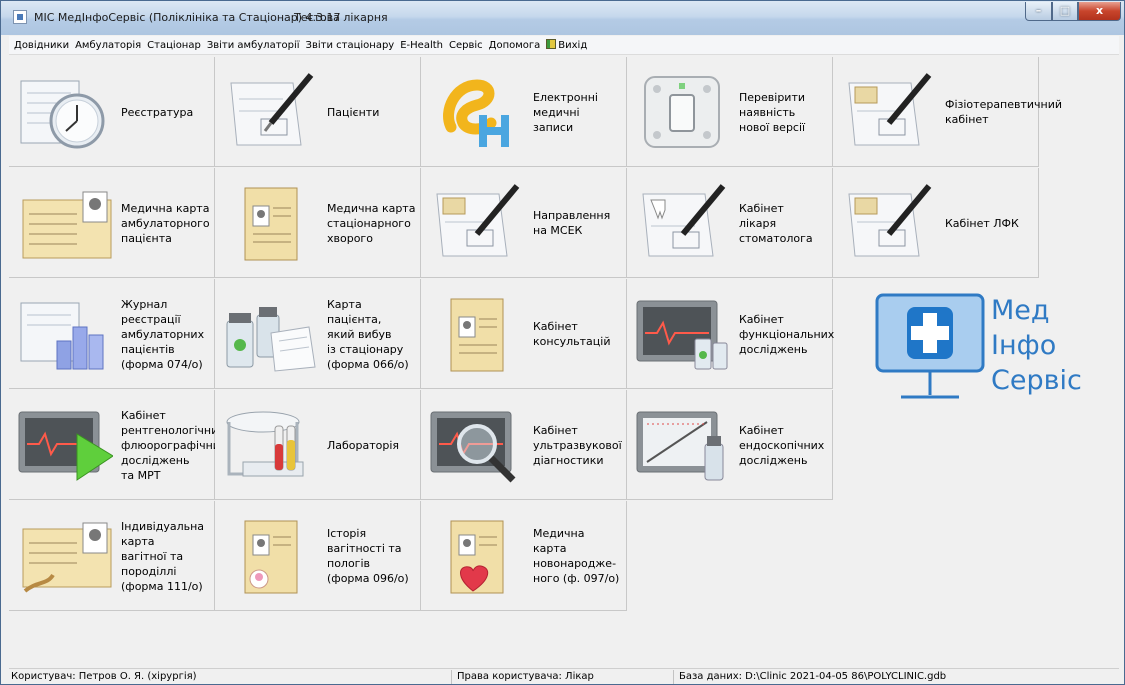 This screenshot has height=685, width=1125. Describe the element at coordinates (515, 45) in the screenshot. I see `menu-help: Допомога` at that location.